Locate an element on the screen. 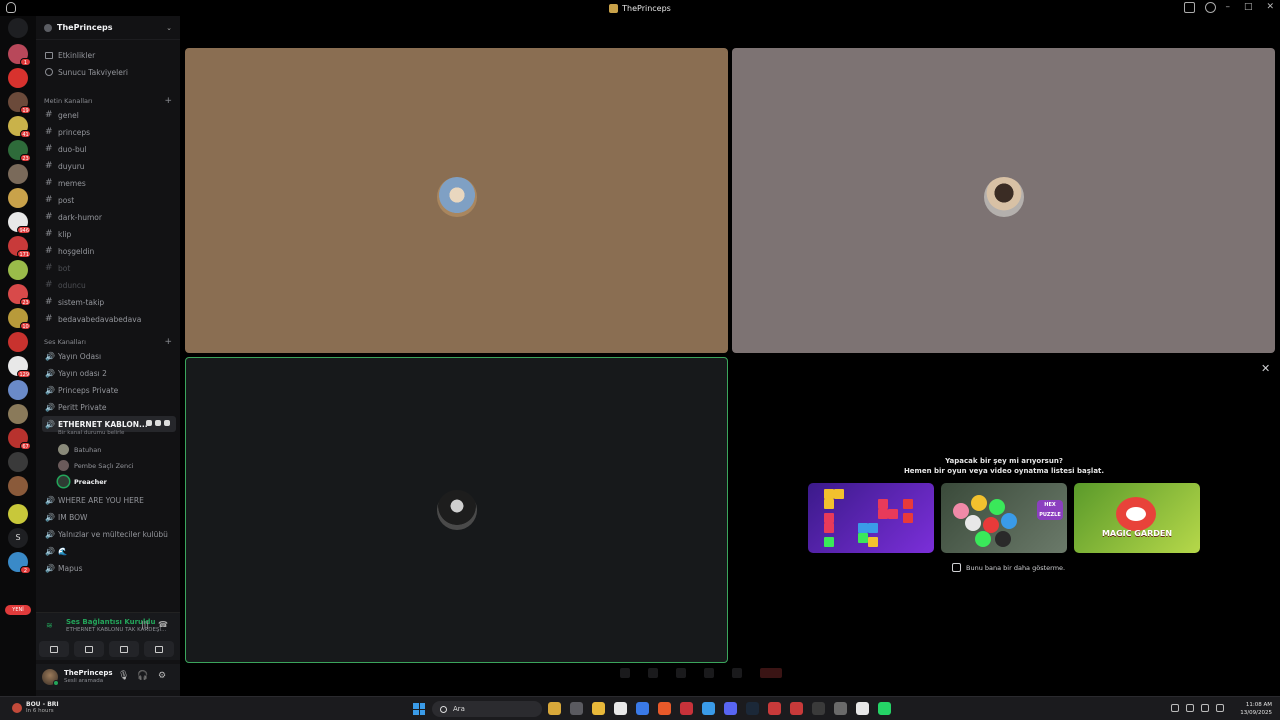 This screenshot has width=1280, height=720. user-name: ThePrinceps is located at coordinates (88, 673).